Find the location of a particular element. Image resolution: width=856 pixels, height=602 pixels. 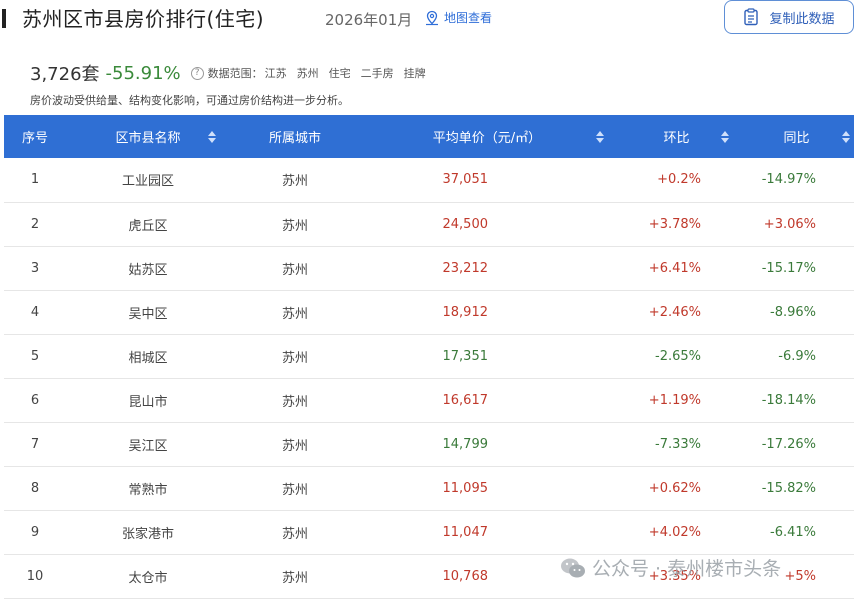

scope-tag-city: 苏州 is located at coordinates (307, 73).